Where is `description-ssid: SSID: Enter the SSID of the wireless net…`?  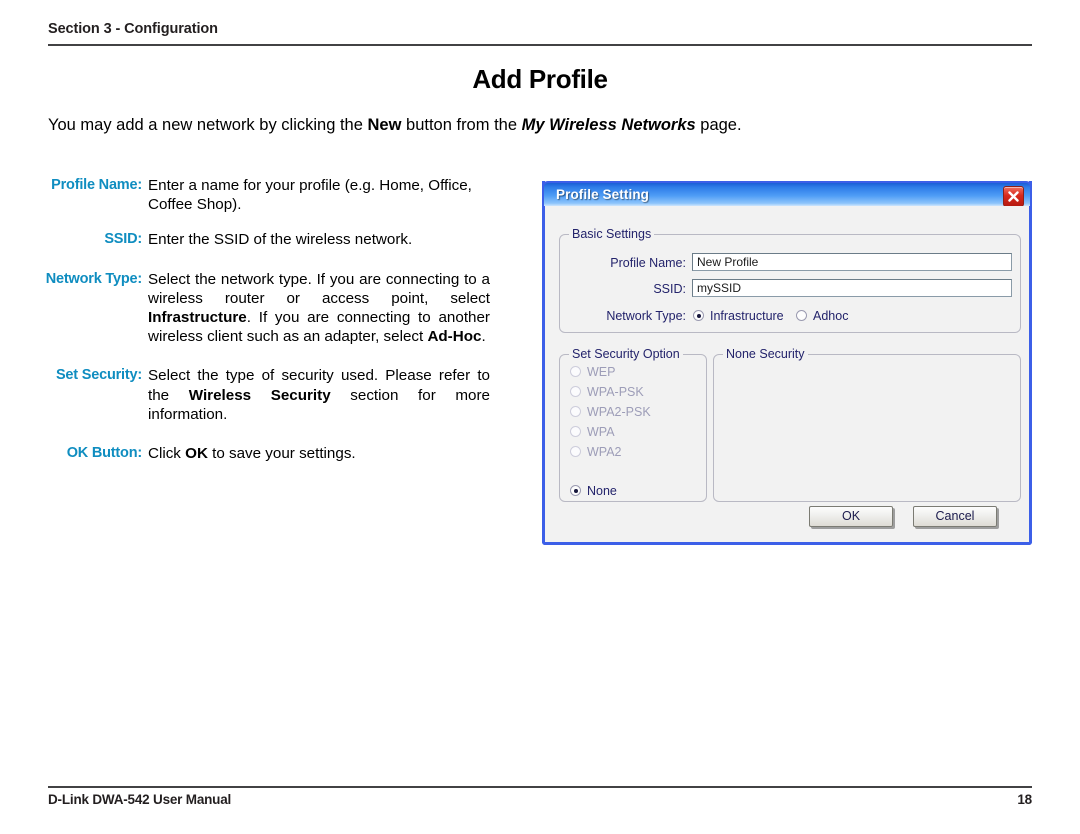
description-ssid: SSID: Enter the SSID of the wireless net… is located at coordinates (265, 239).